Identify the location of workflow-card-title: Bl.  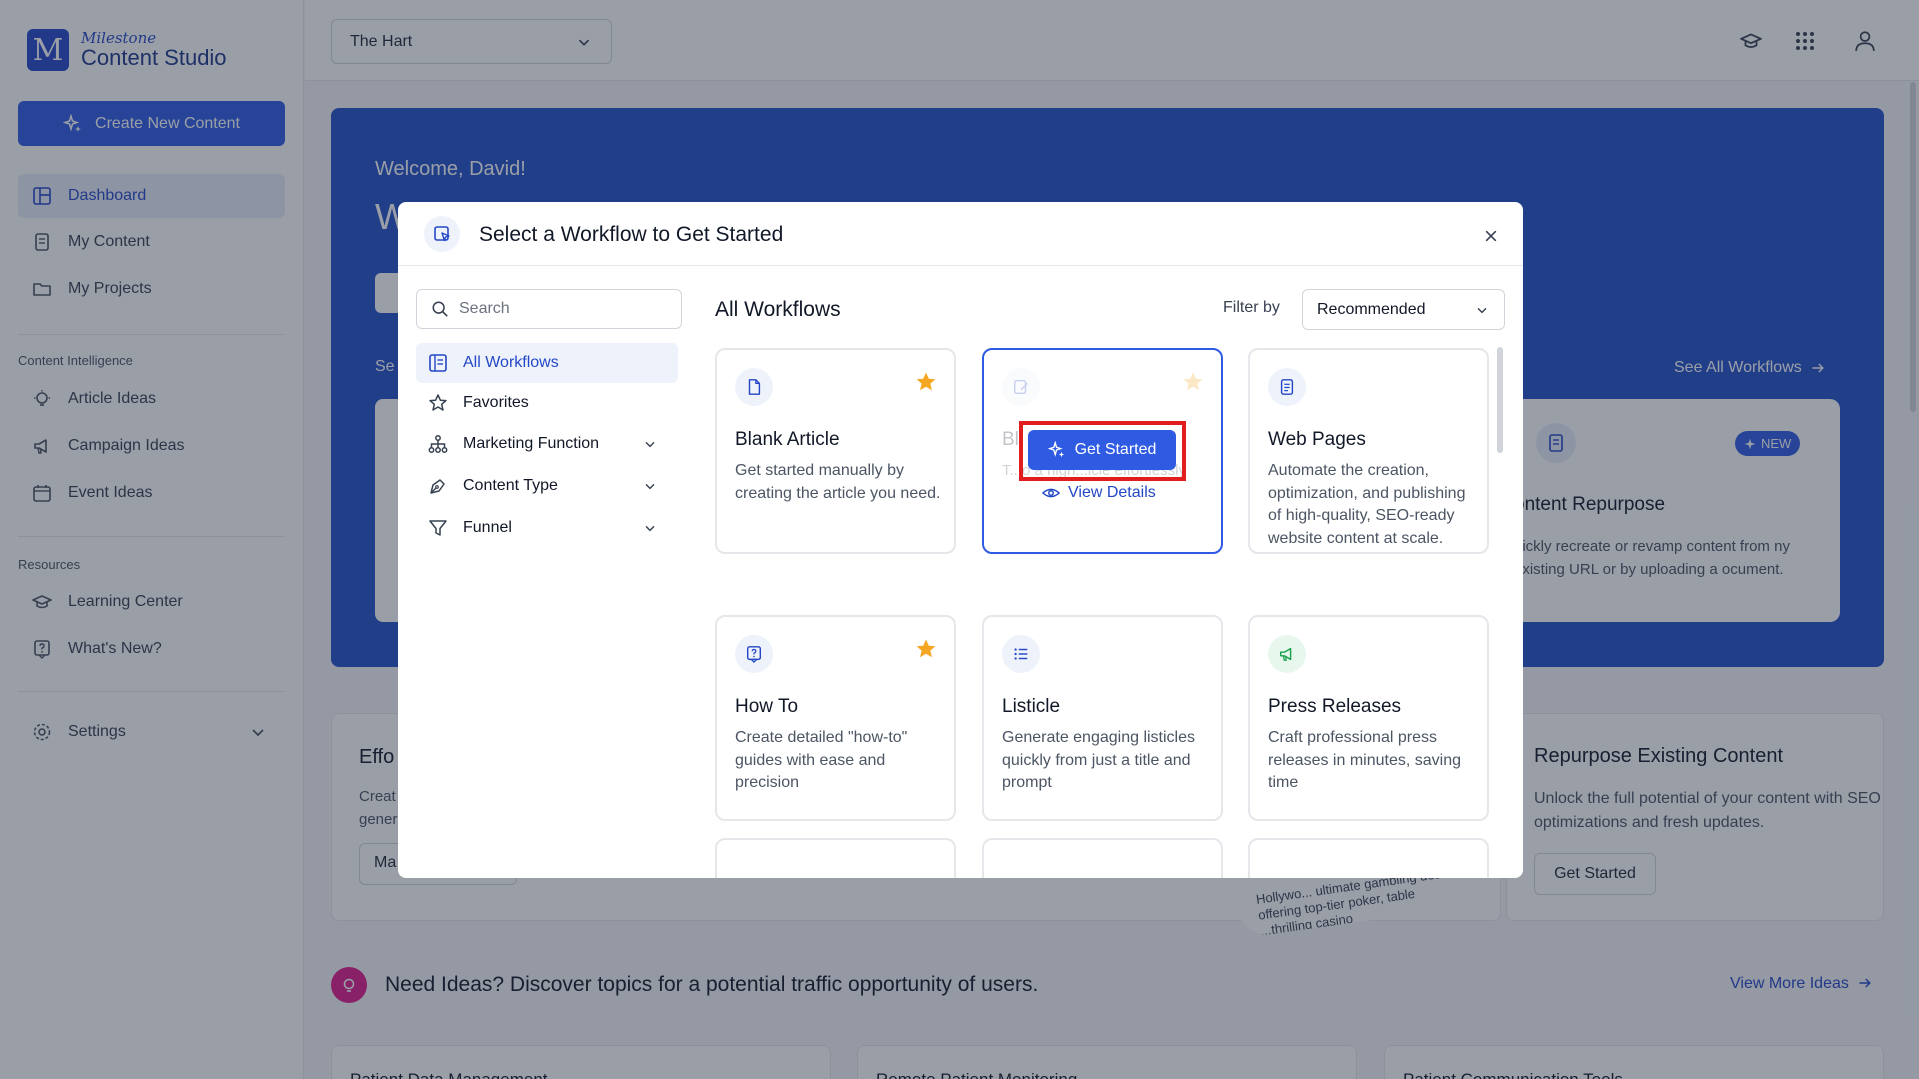
(1010, 439).